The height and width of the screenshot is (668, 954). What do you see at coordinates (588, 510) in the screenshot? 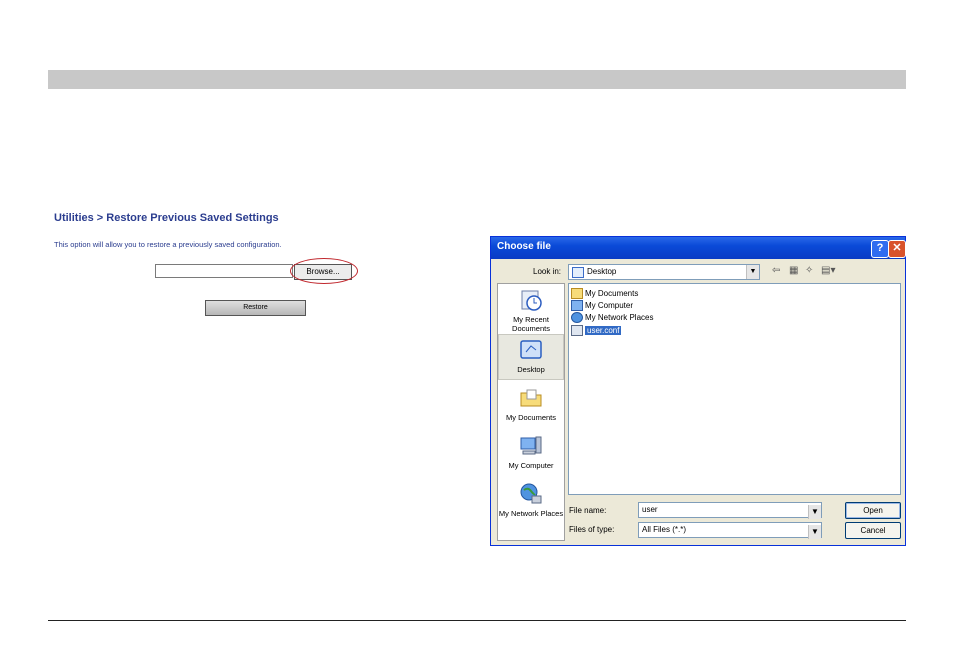
I see `file-name-label: File name:` at bounding box center [588, 510].